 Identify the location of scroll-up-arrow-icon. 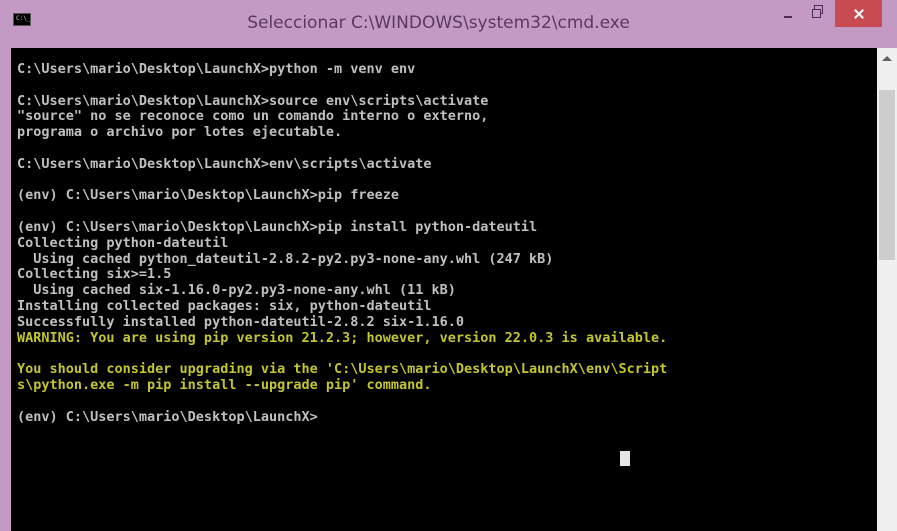
(887, 58).